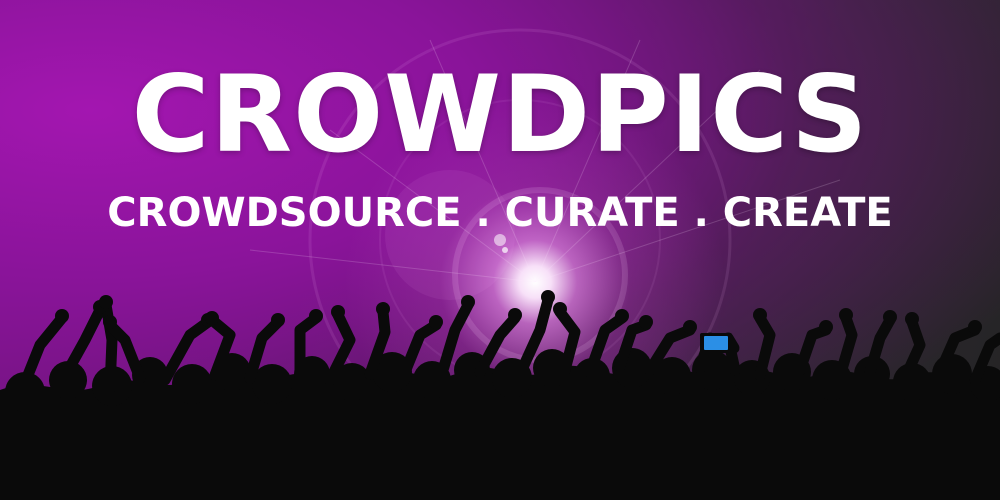 Image resolution: width=1000 pixels, height=500 pixels. I want to click on phone-screen-icon, so click(716, 343).